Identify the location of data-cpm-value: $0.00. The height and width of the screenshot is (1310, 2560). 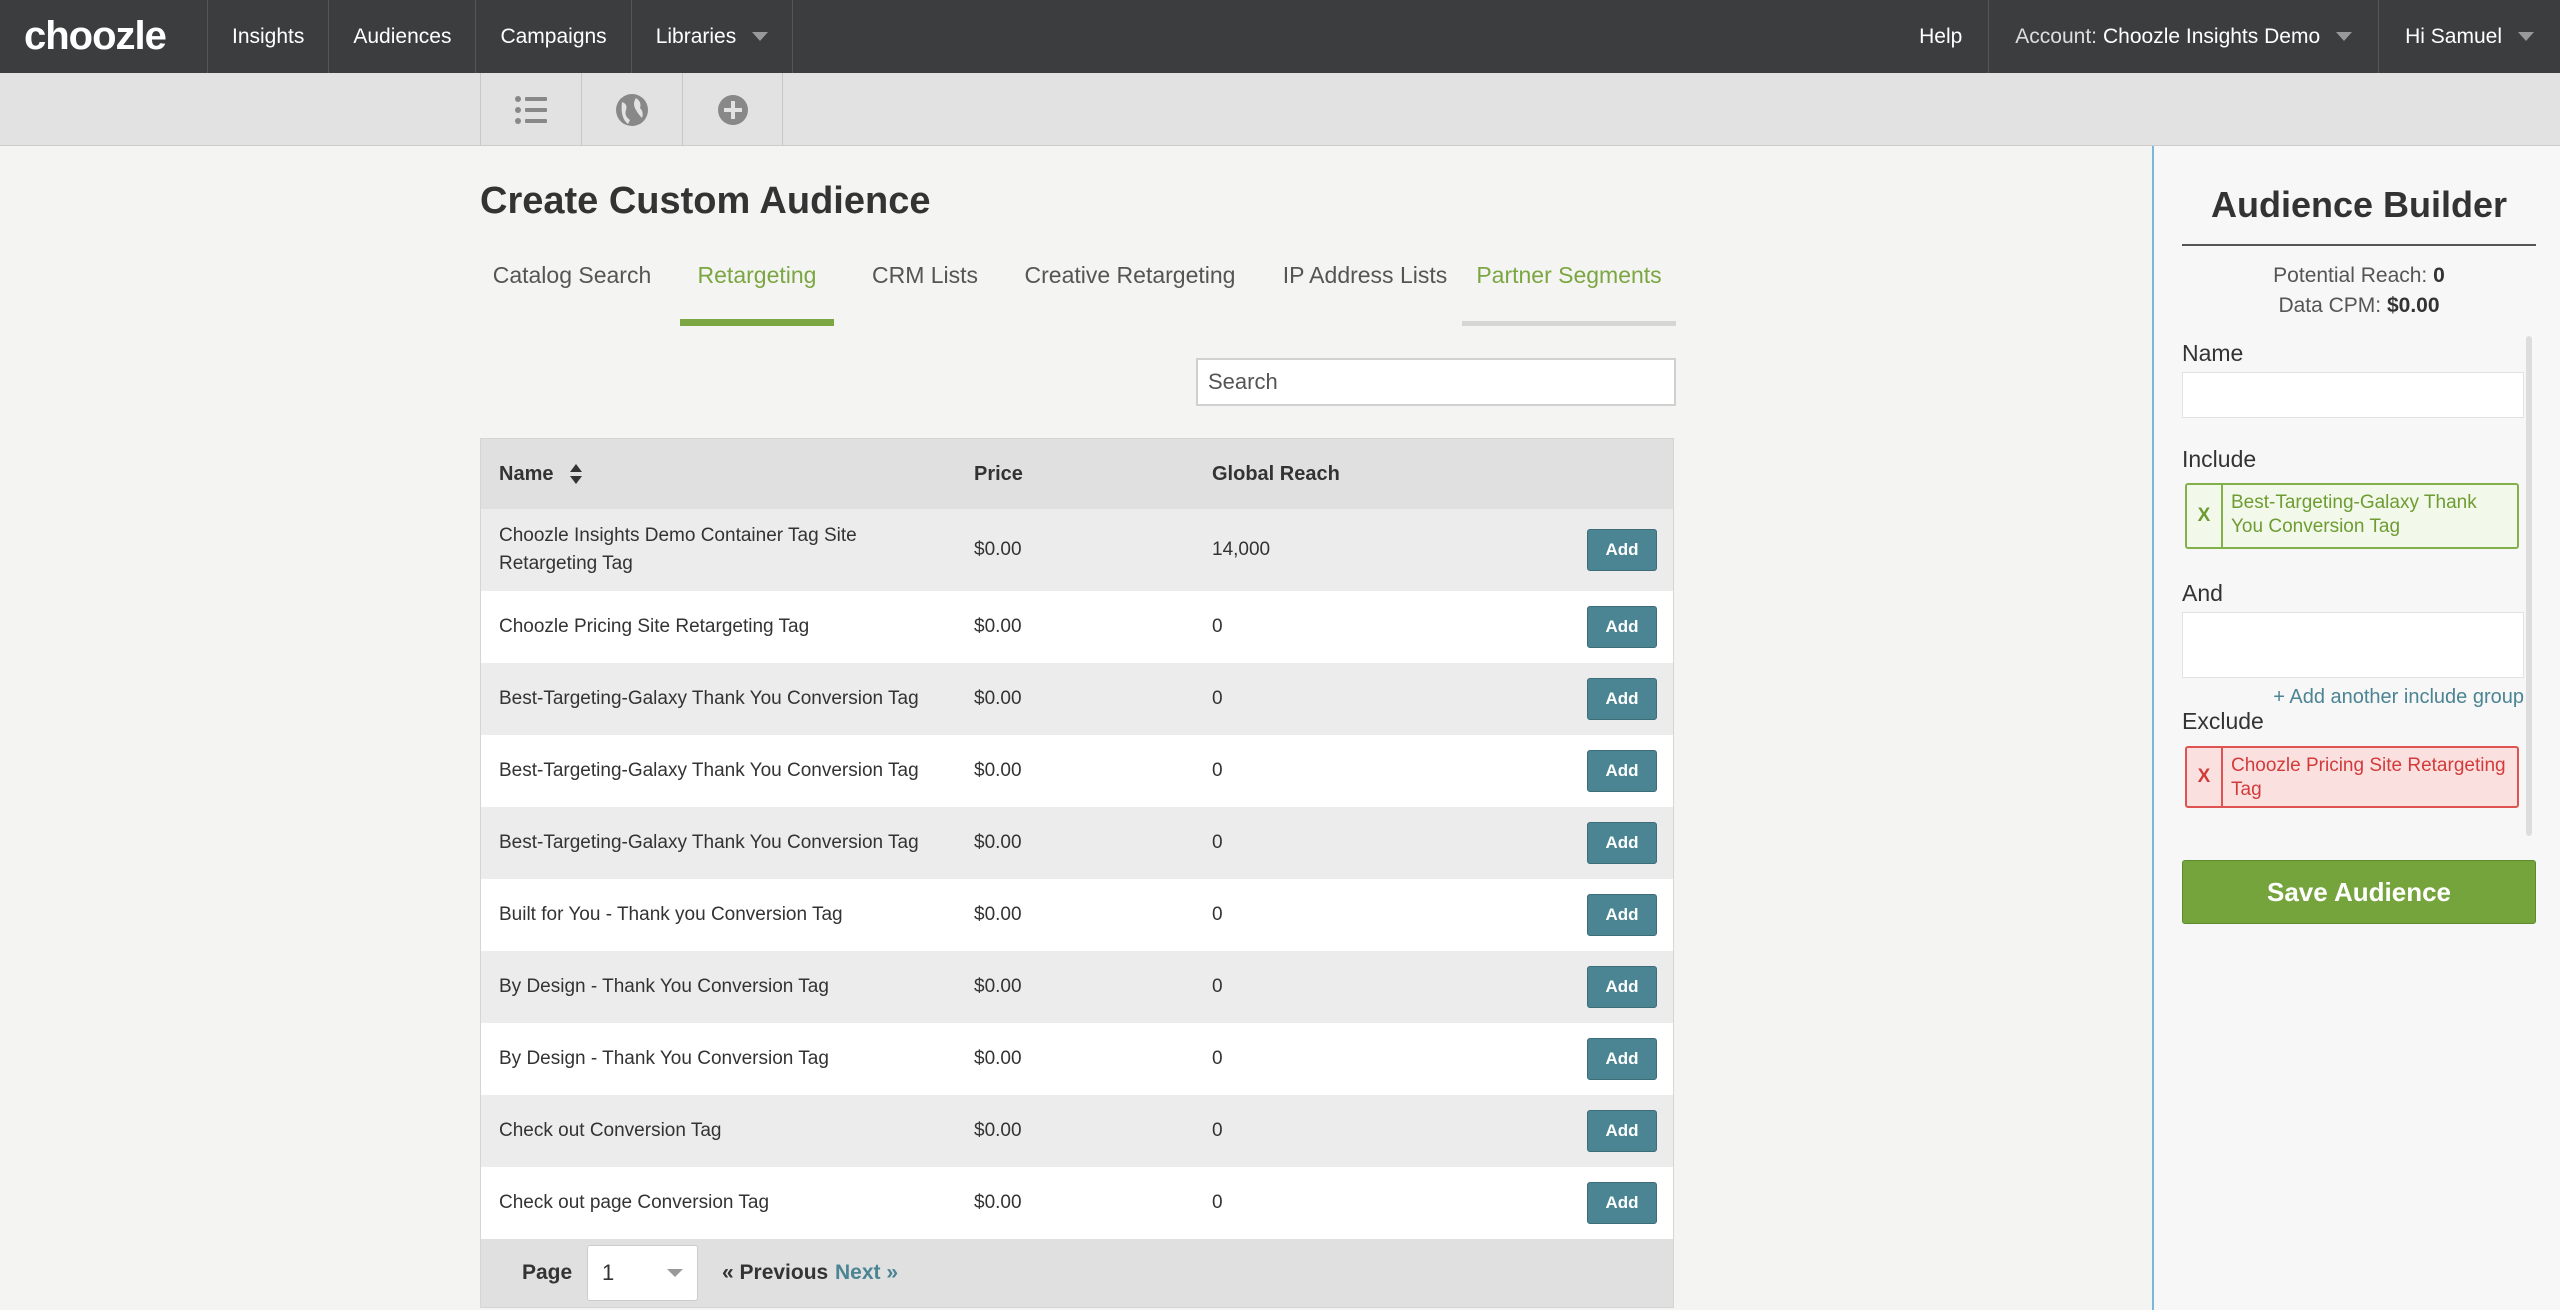
(2413, 305).